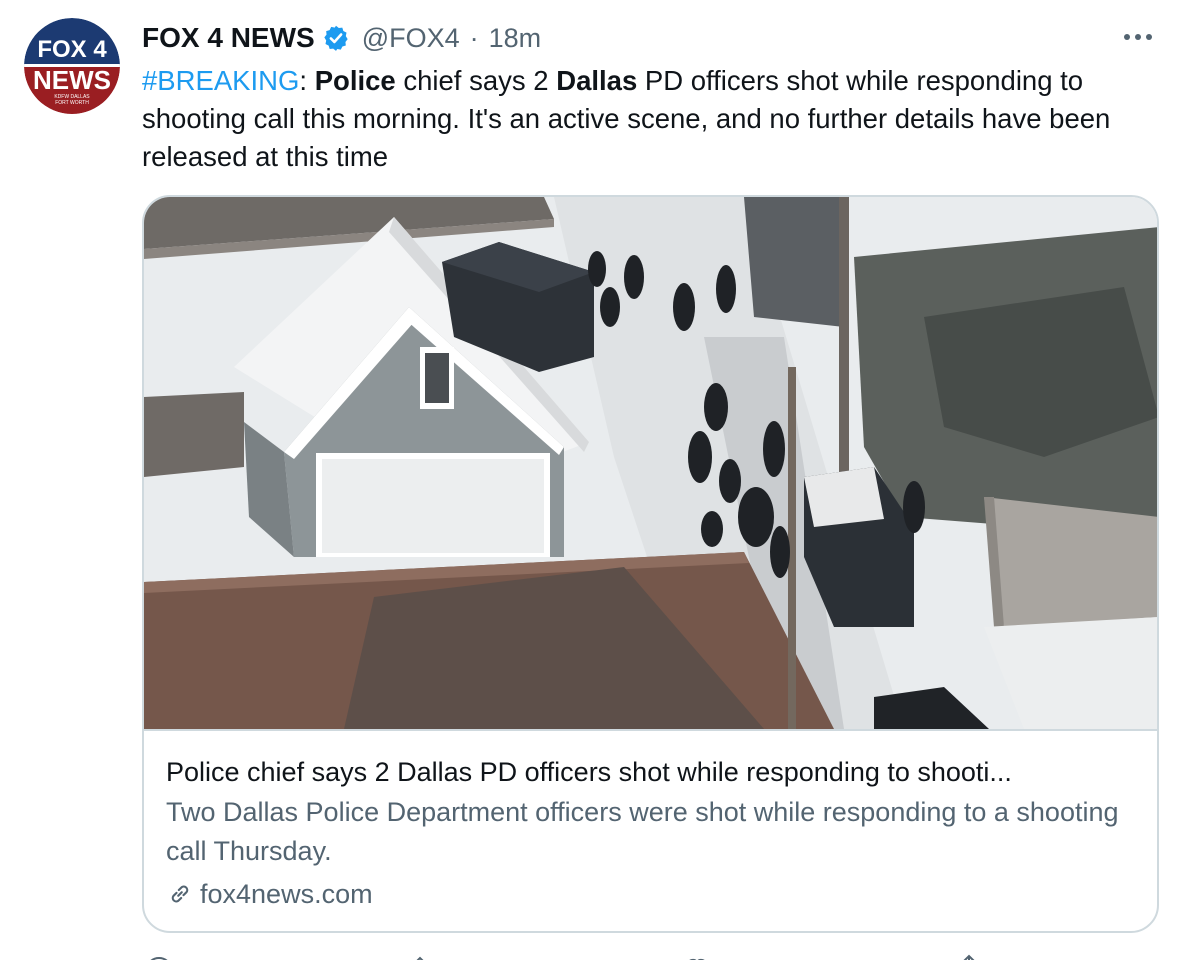 This screenshot has width=1188, height=960. What do you see at coordinates (476, 80) in the screenshot?
I see `text-segment-1: chief says 2` at bounding box center [476, 80].